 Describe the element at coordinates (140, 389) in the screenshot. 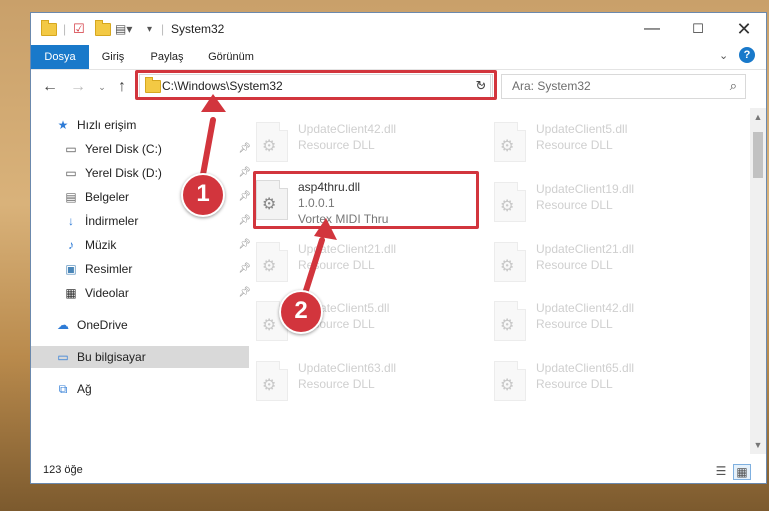

I see `sidebar-item-network: ⧉ Ağ` at that location.